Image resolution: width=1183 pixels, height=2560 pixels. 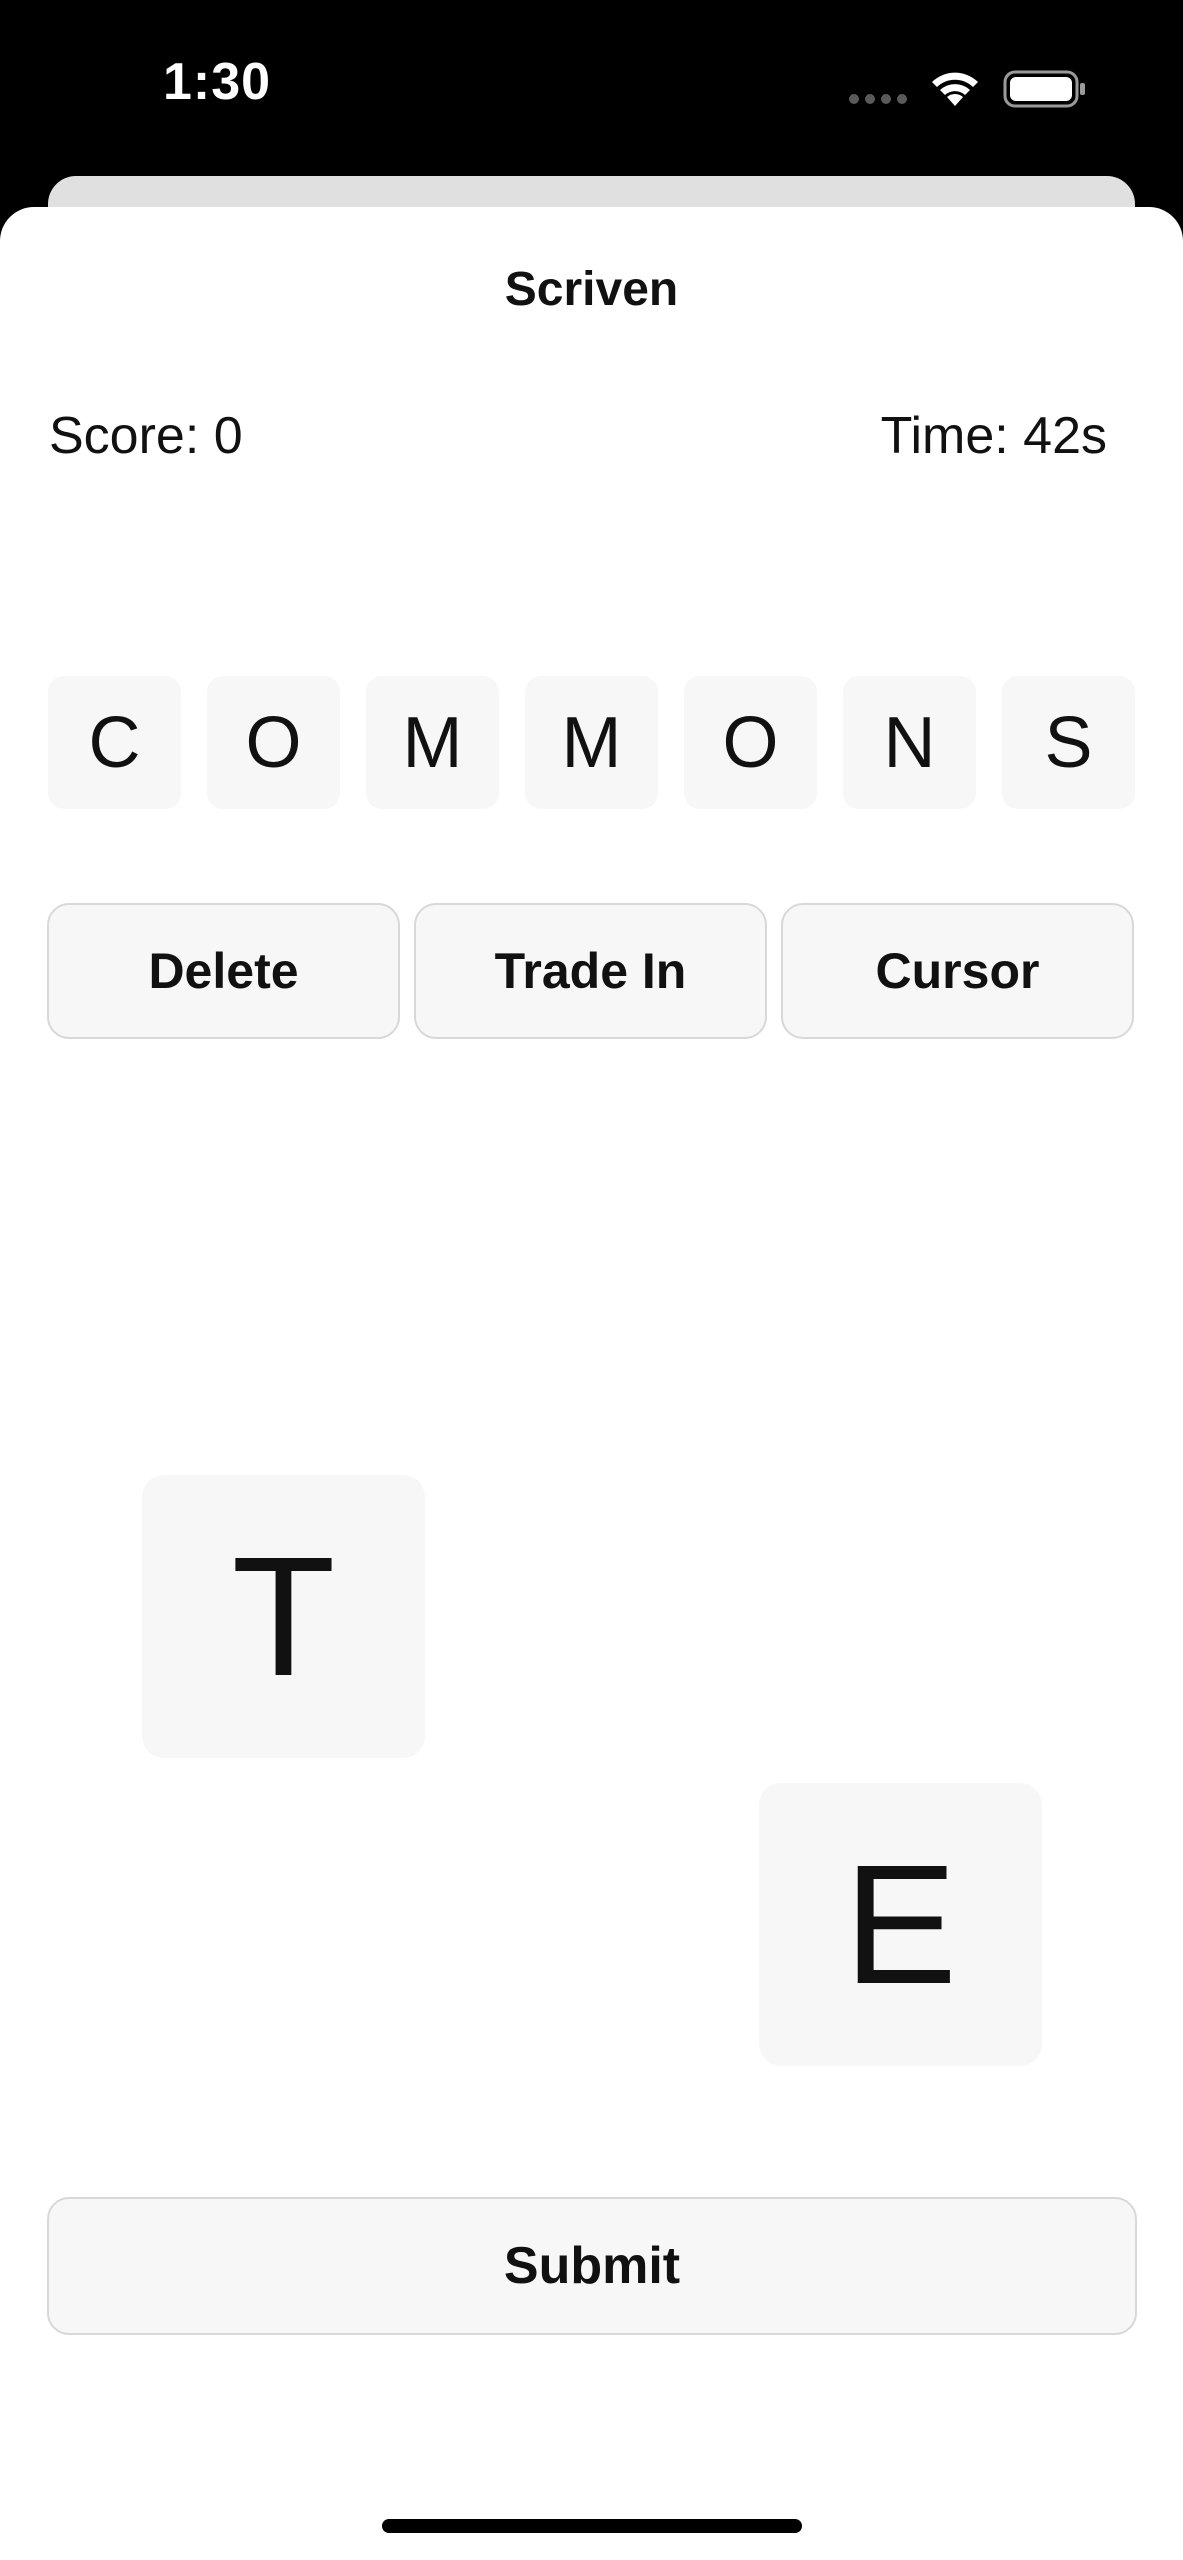 What do you see at coordinates (591, 289) in the screenshot?
I see `page-title: Scriven` at bounding box center [591, 289].